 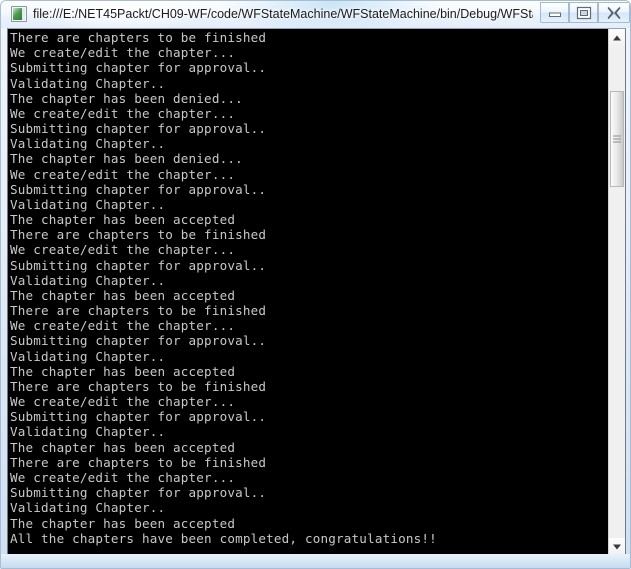 I want to click on scrollbar-thumb, so click(x=617, y=139).